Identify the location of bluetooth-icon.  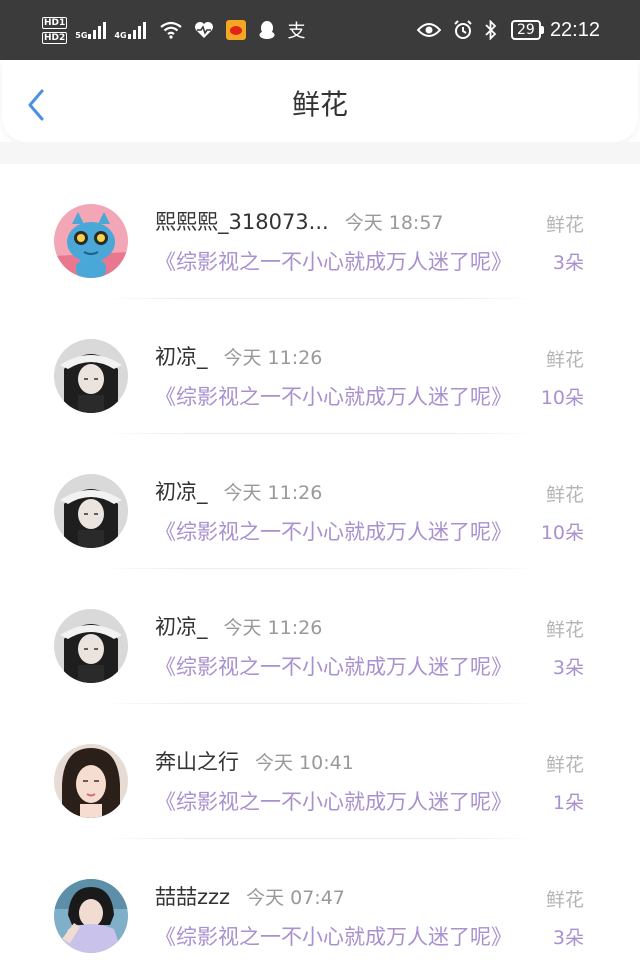
(491, 30).